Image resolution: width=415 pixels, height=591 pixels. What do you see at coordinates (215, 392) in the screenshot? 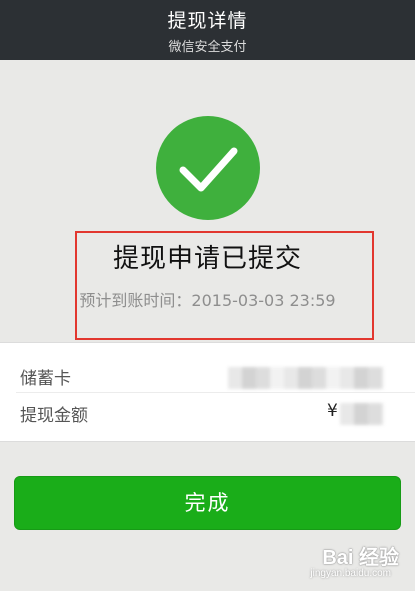
I see `row-divider` at bounding box center [215, 392].